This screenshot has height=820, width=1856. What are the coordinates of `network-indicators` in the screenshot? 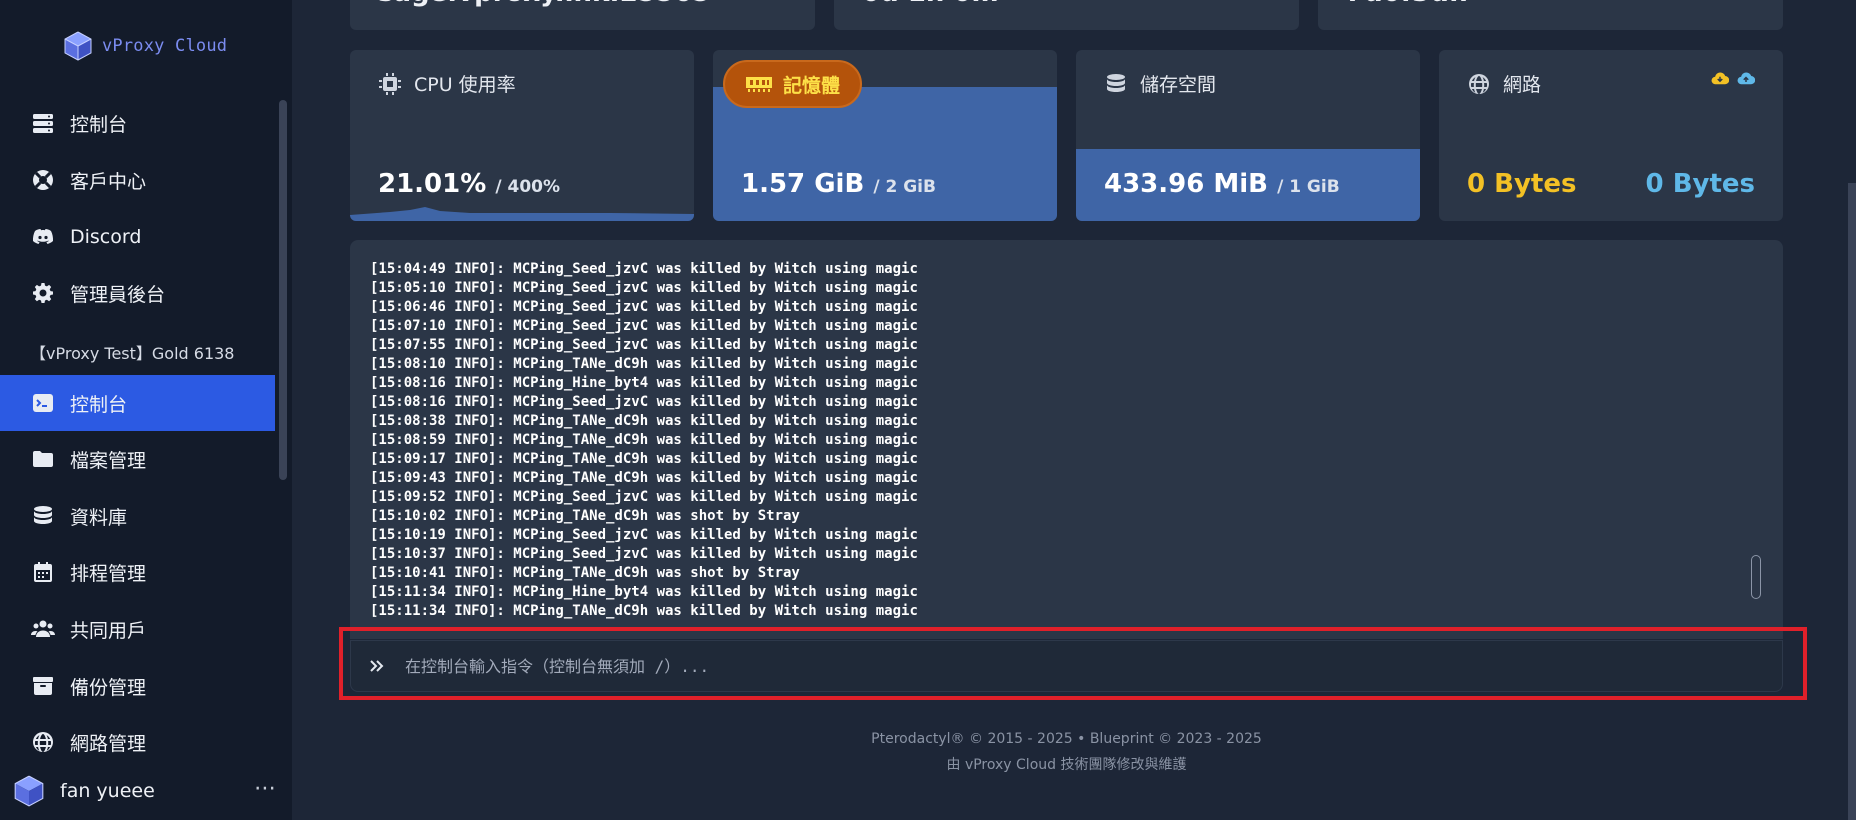 It's located at (1733, 79).